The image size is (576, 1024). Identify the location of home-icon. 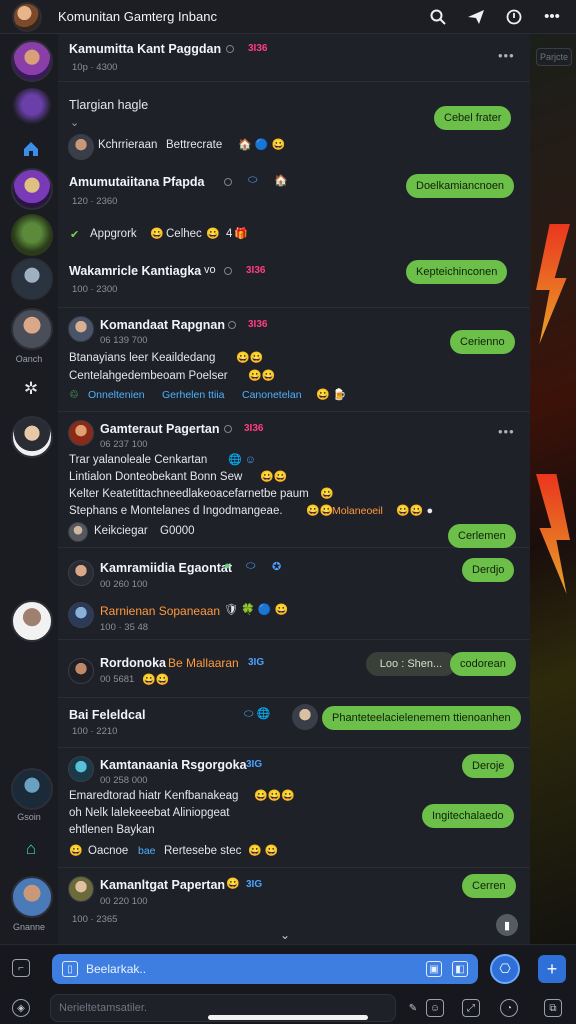
(31, 149).